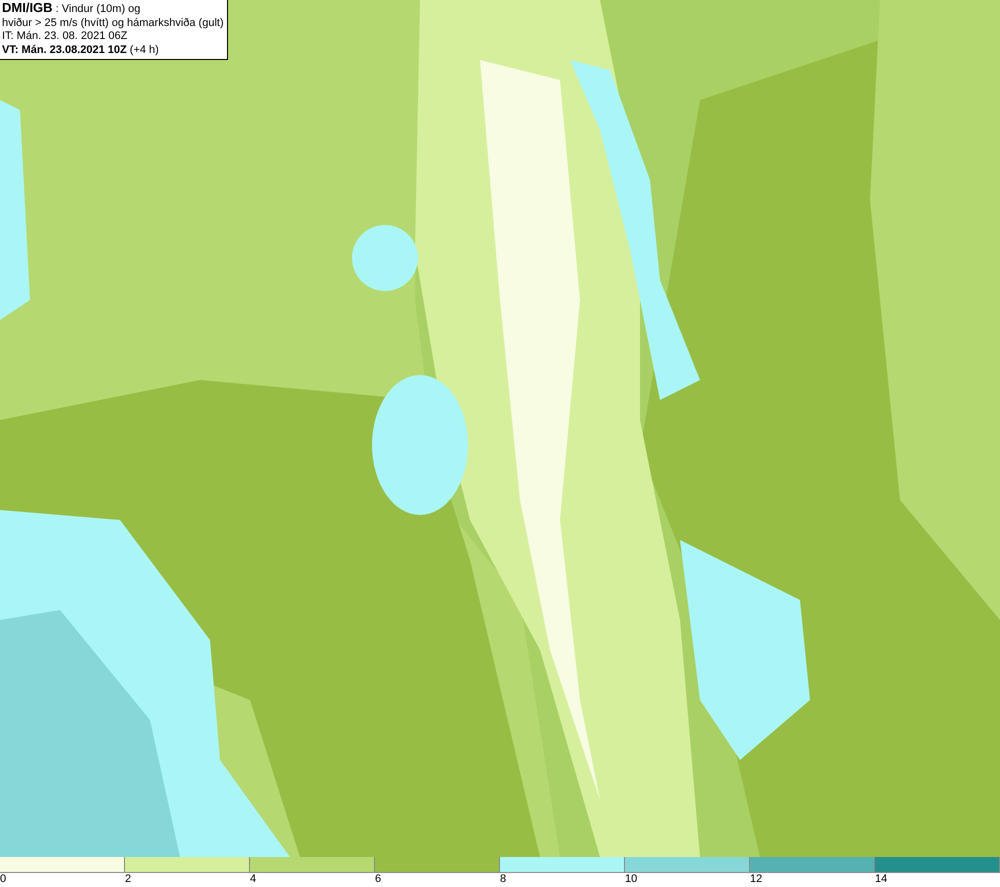 This screenshot has width=1000, height=887. What do you see at coordinates (881, 879) in the screenshot?
I see `legend-label: 14` at bounding box center [881, 879].